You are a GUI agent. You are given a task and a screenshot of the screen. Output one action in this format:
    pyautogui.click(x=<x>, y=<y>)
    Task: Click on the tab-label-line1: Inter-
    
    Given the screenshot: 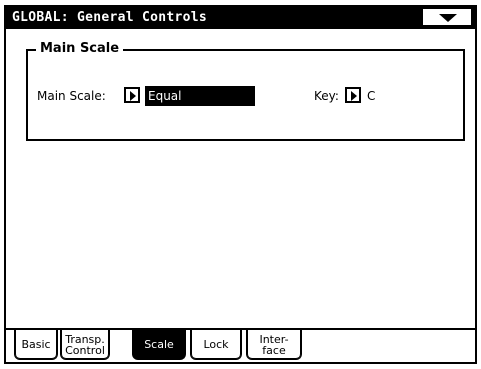 What is the action you would take?
    pyautogui.click(x=274, y=339)
    